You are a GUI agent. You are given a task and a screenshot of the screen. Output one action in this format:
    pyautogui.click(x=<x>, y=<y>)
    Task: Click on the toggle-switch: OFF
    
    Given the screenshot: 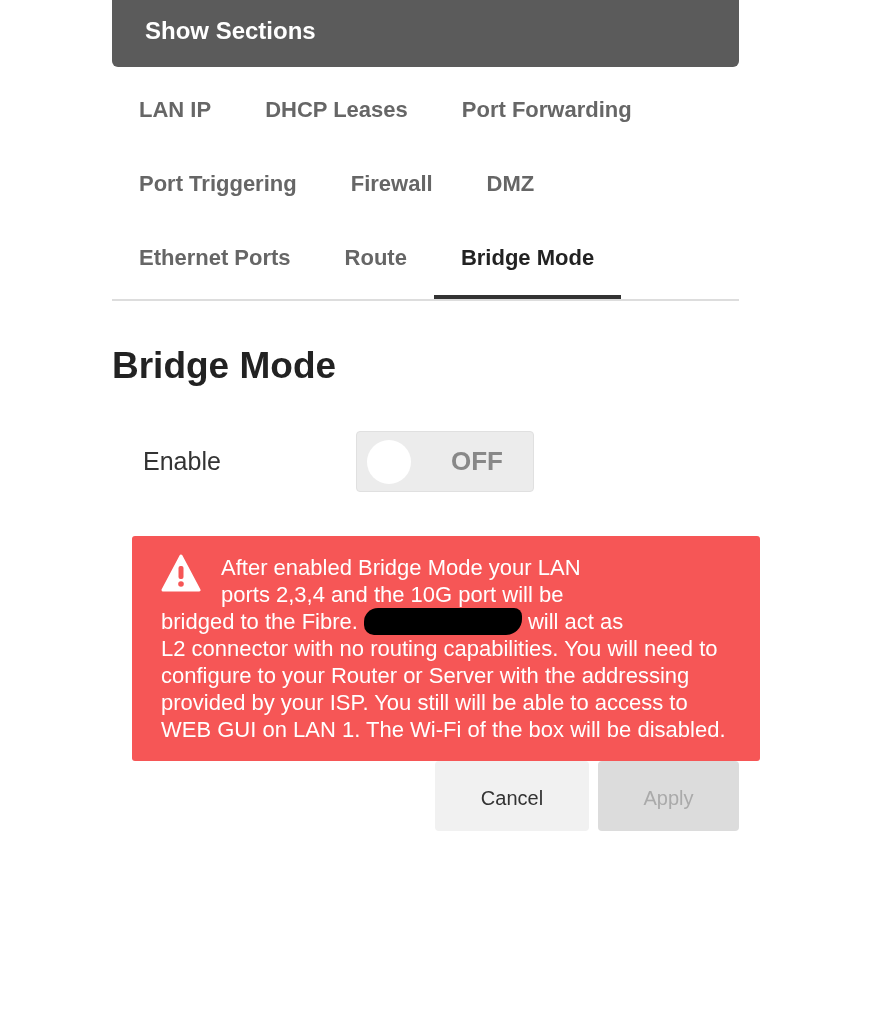 What is the action you would take?
    pyautogui.click(x=445, y=461)
    